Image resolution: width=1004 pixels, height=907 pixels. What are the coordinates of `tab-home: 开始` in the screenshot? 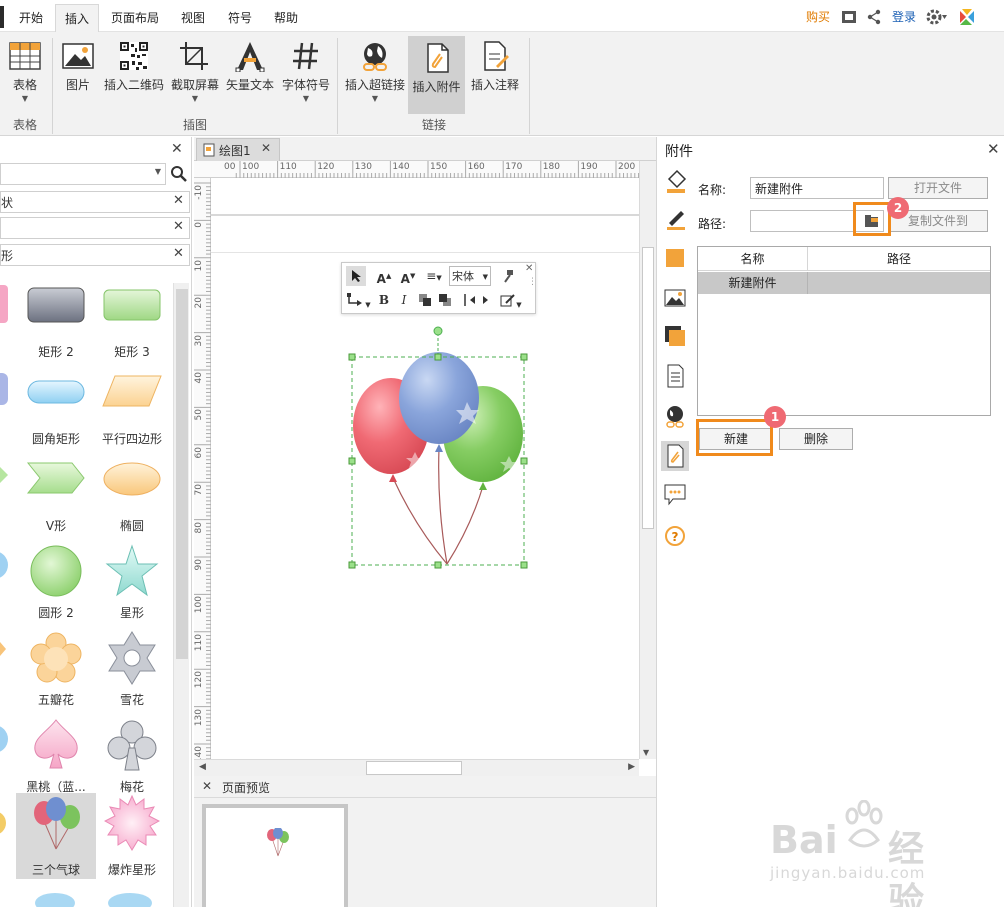 It's located at (31, 18).